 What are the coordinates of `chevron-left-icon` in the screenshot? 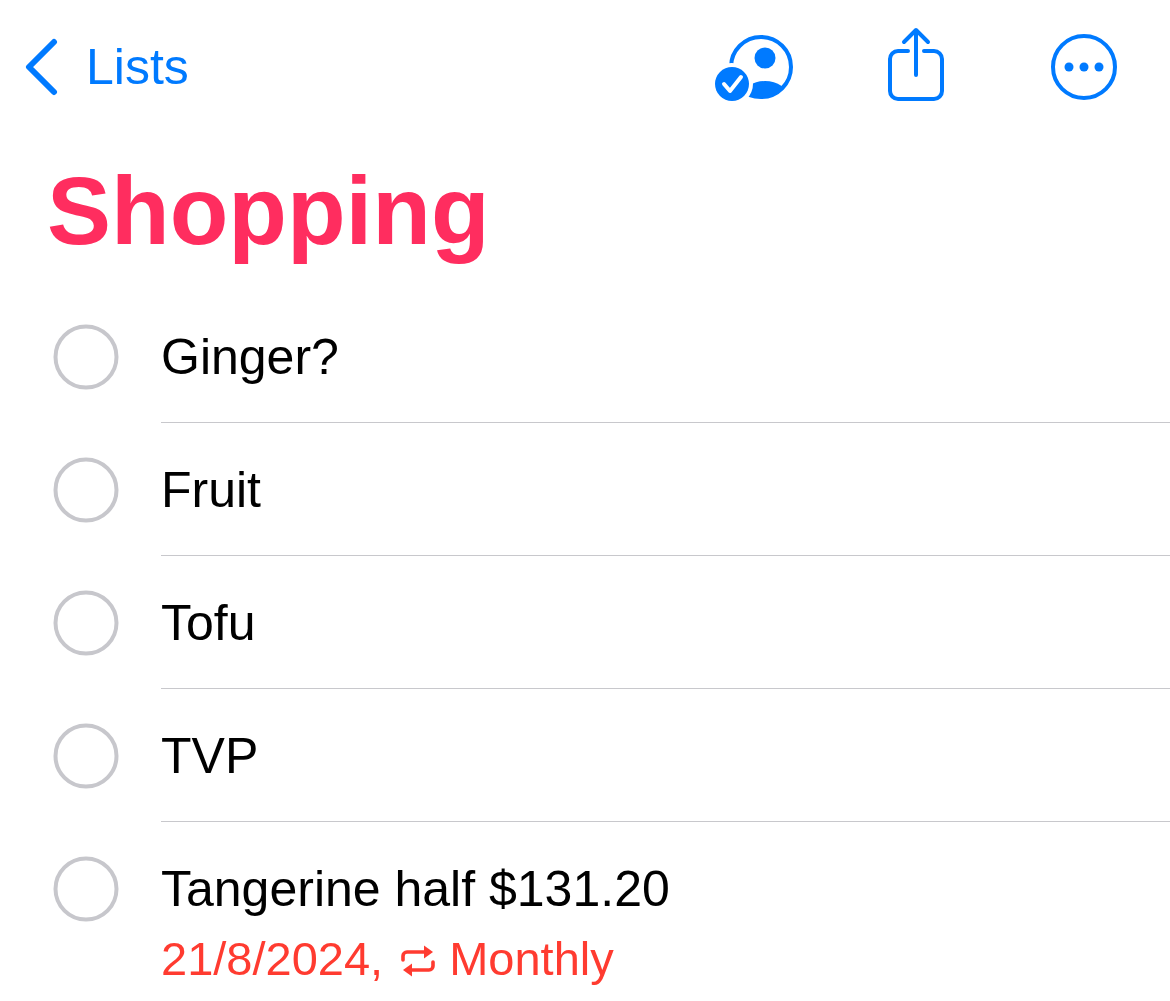 It's located at (42, 67).